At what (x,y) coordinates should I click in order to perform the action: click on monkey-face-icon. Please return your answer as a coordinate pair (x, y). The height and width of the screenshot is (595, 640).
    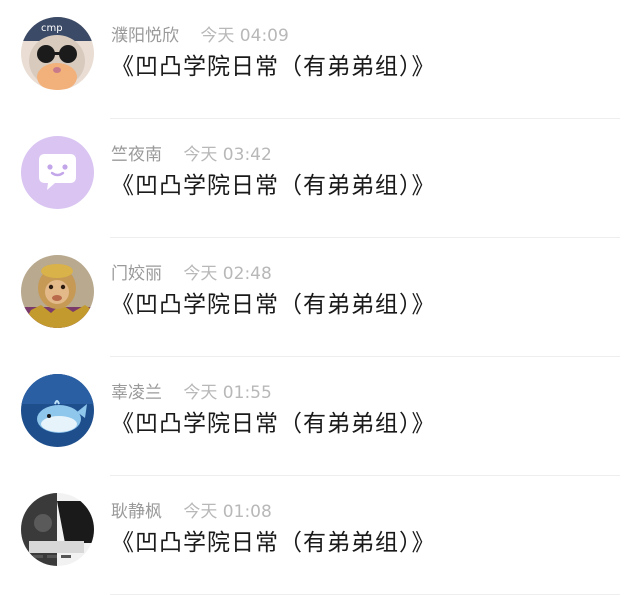
    Looking at the image, I should click on (57, 291).